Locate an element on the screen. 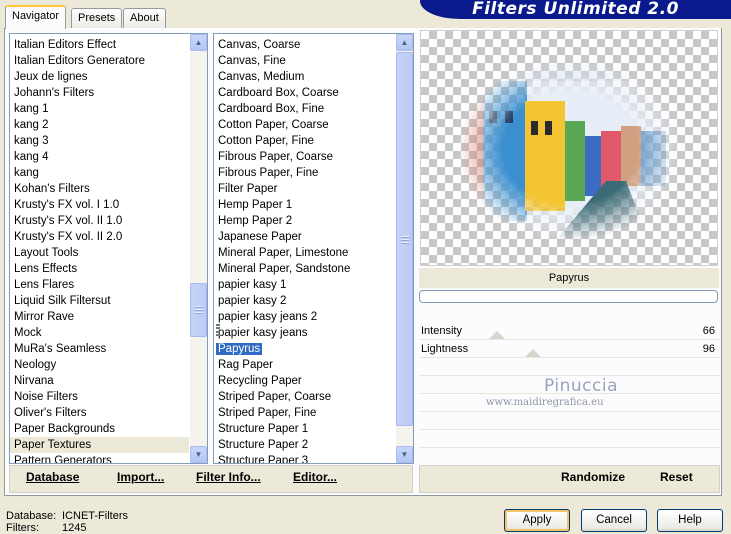 The width and height of the screenshot is (731, 534). list-item: Krusty's FX vol. II 1.0 is located at coordinates (99, 221).